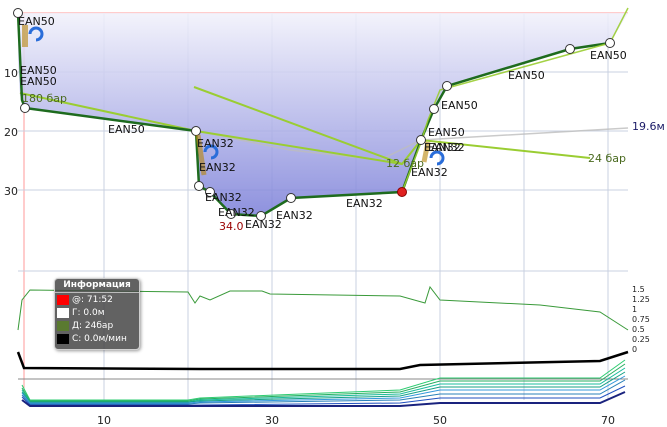 Image resolution: width=667 pixels, height=427 pixels. Describe the element at coordinates (231, 226) in the screenshot. I see `max-depth-label: 34.0` at that location.